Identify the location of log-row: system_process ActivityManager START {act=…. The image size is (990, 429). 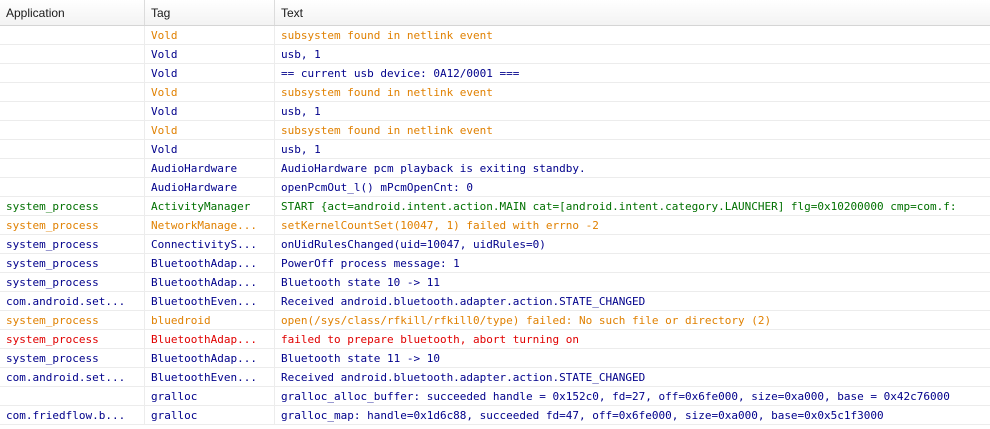
(495, 206).